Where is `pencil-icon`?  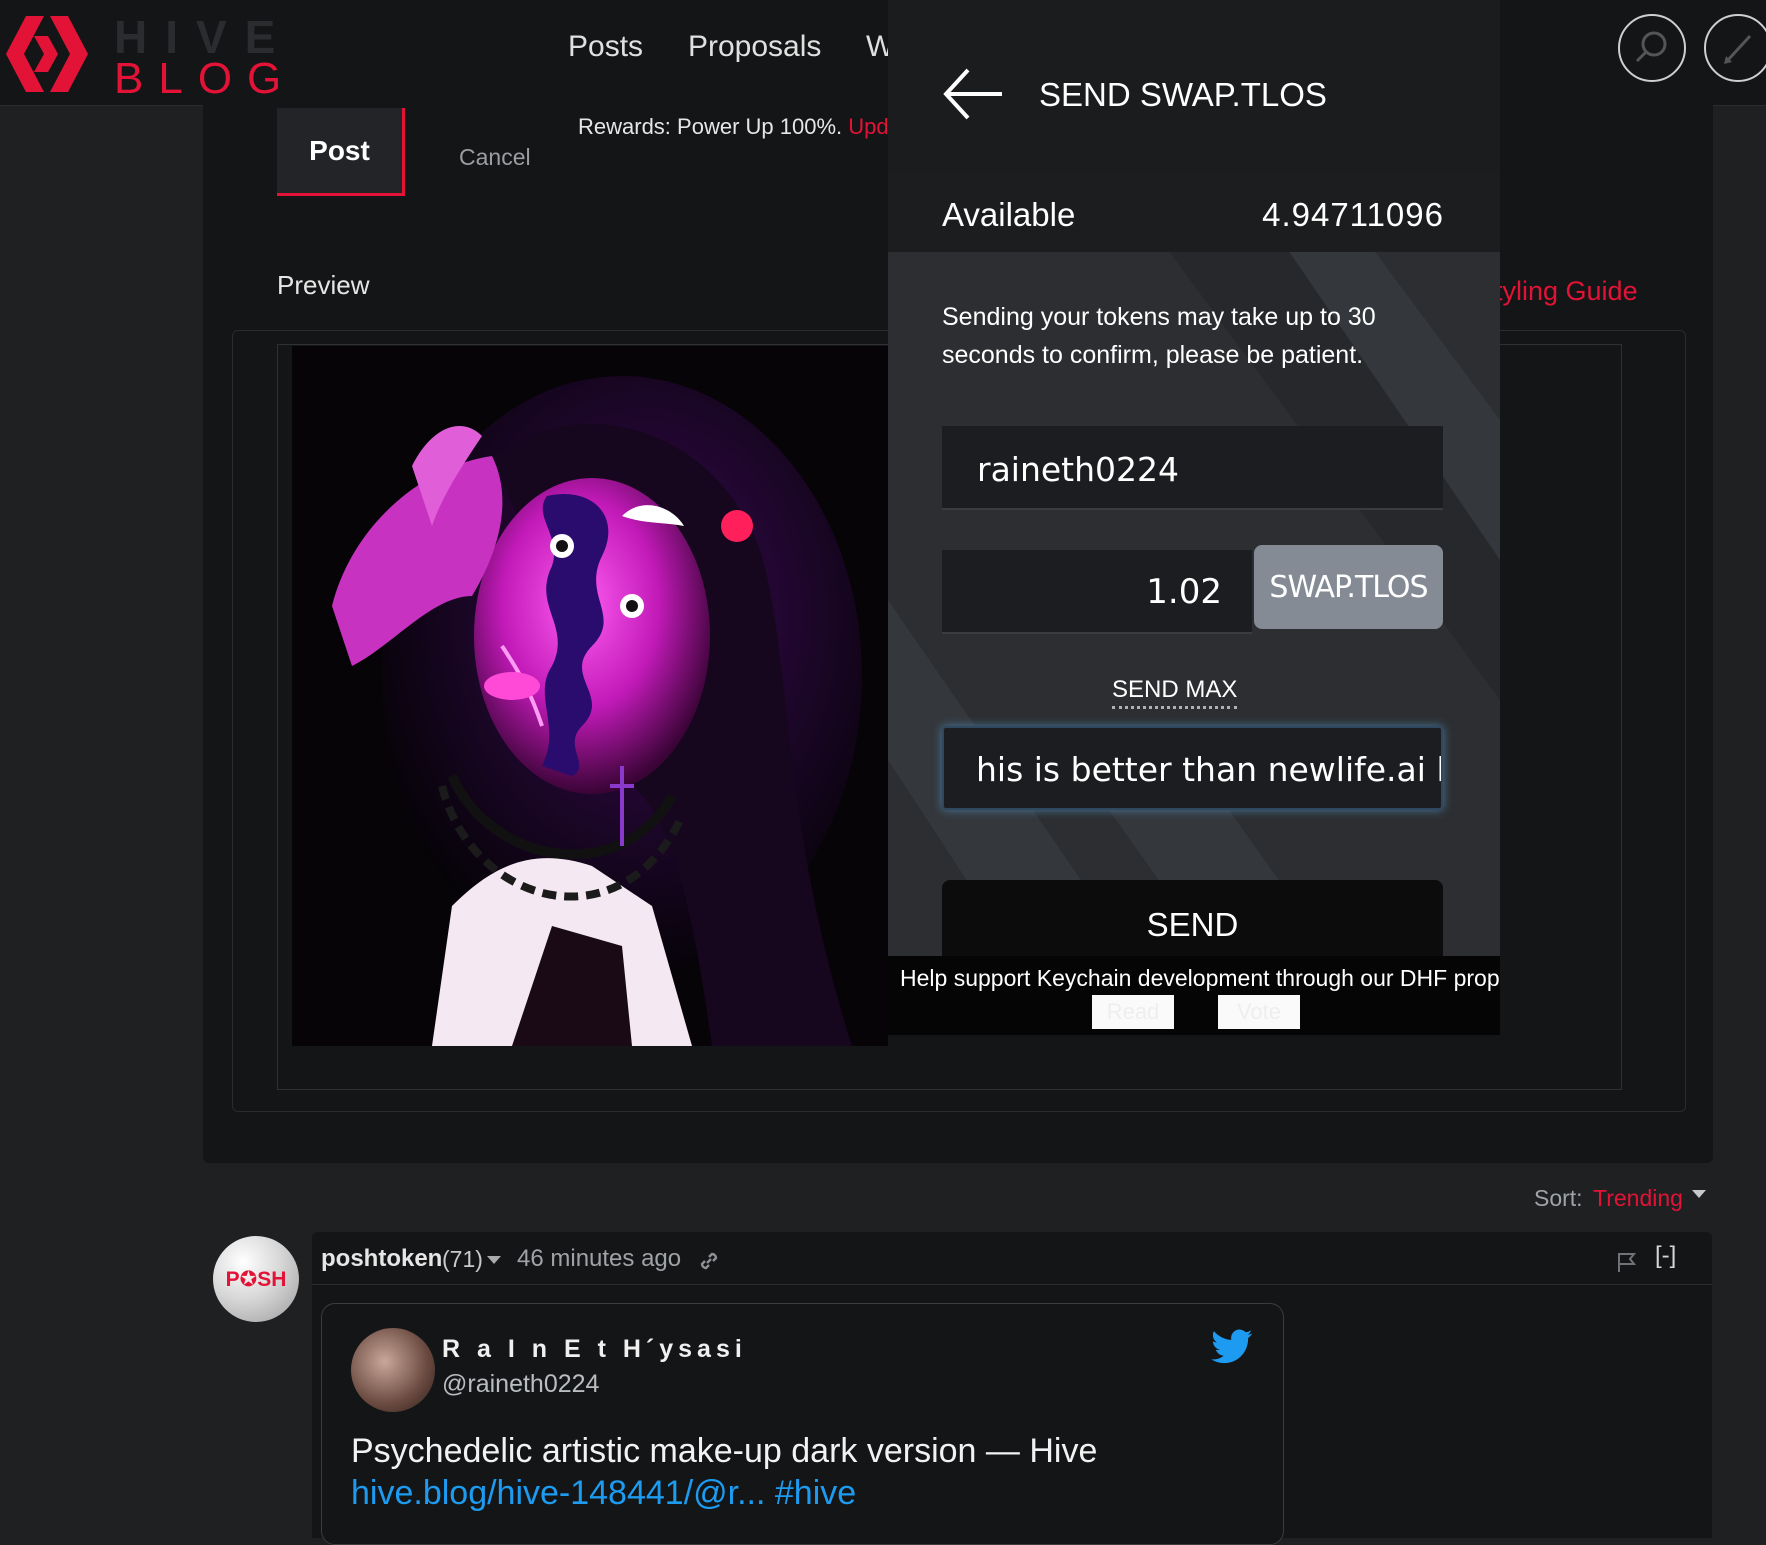
pencil-icon is located at coordinates (1738, 49).